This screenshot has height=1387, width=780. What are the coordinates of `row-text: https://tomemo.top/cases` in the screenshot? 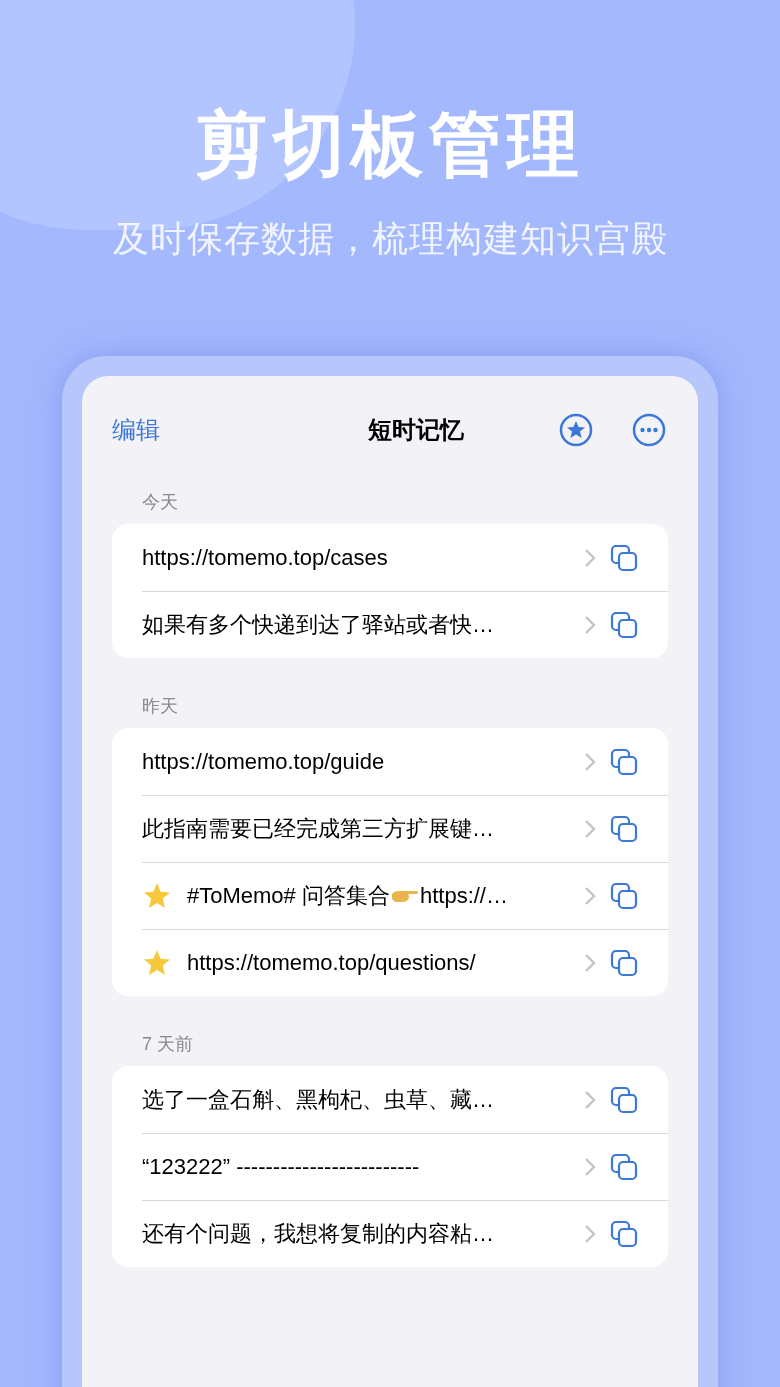 It's located at (265, 557).